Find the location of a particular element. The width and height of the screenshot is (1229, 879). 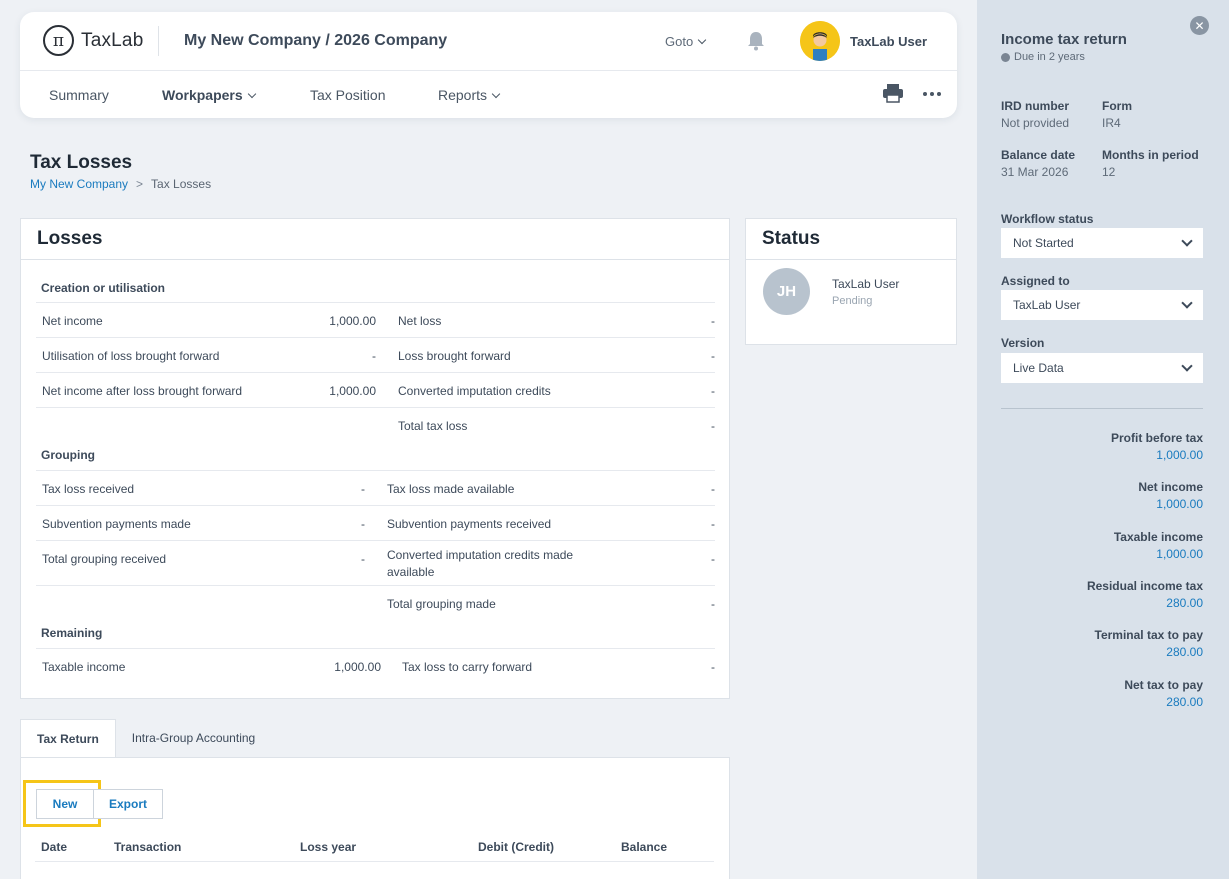

taxlab-logo: π TaxLab is located at coordinates (93, 40).